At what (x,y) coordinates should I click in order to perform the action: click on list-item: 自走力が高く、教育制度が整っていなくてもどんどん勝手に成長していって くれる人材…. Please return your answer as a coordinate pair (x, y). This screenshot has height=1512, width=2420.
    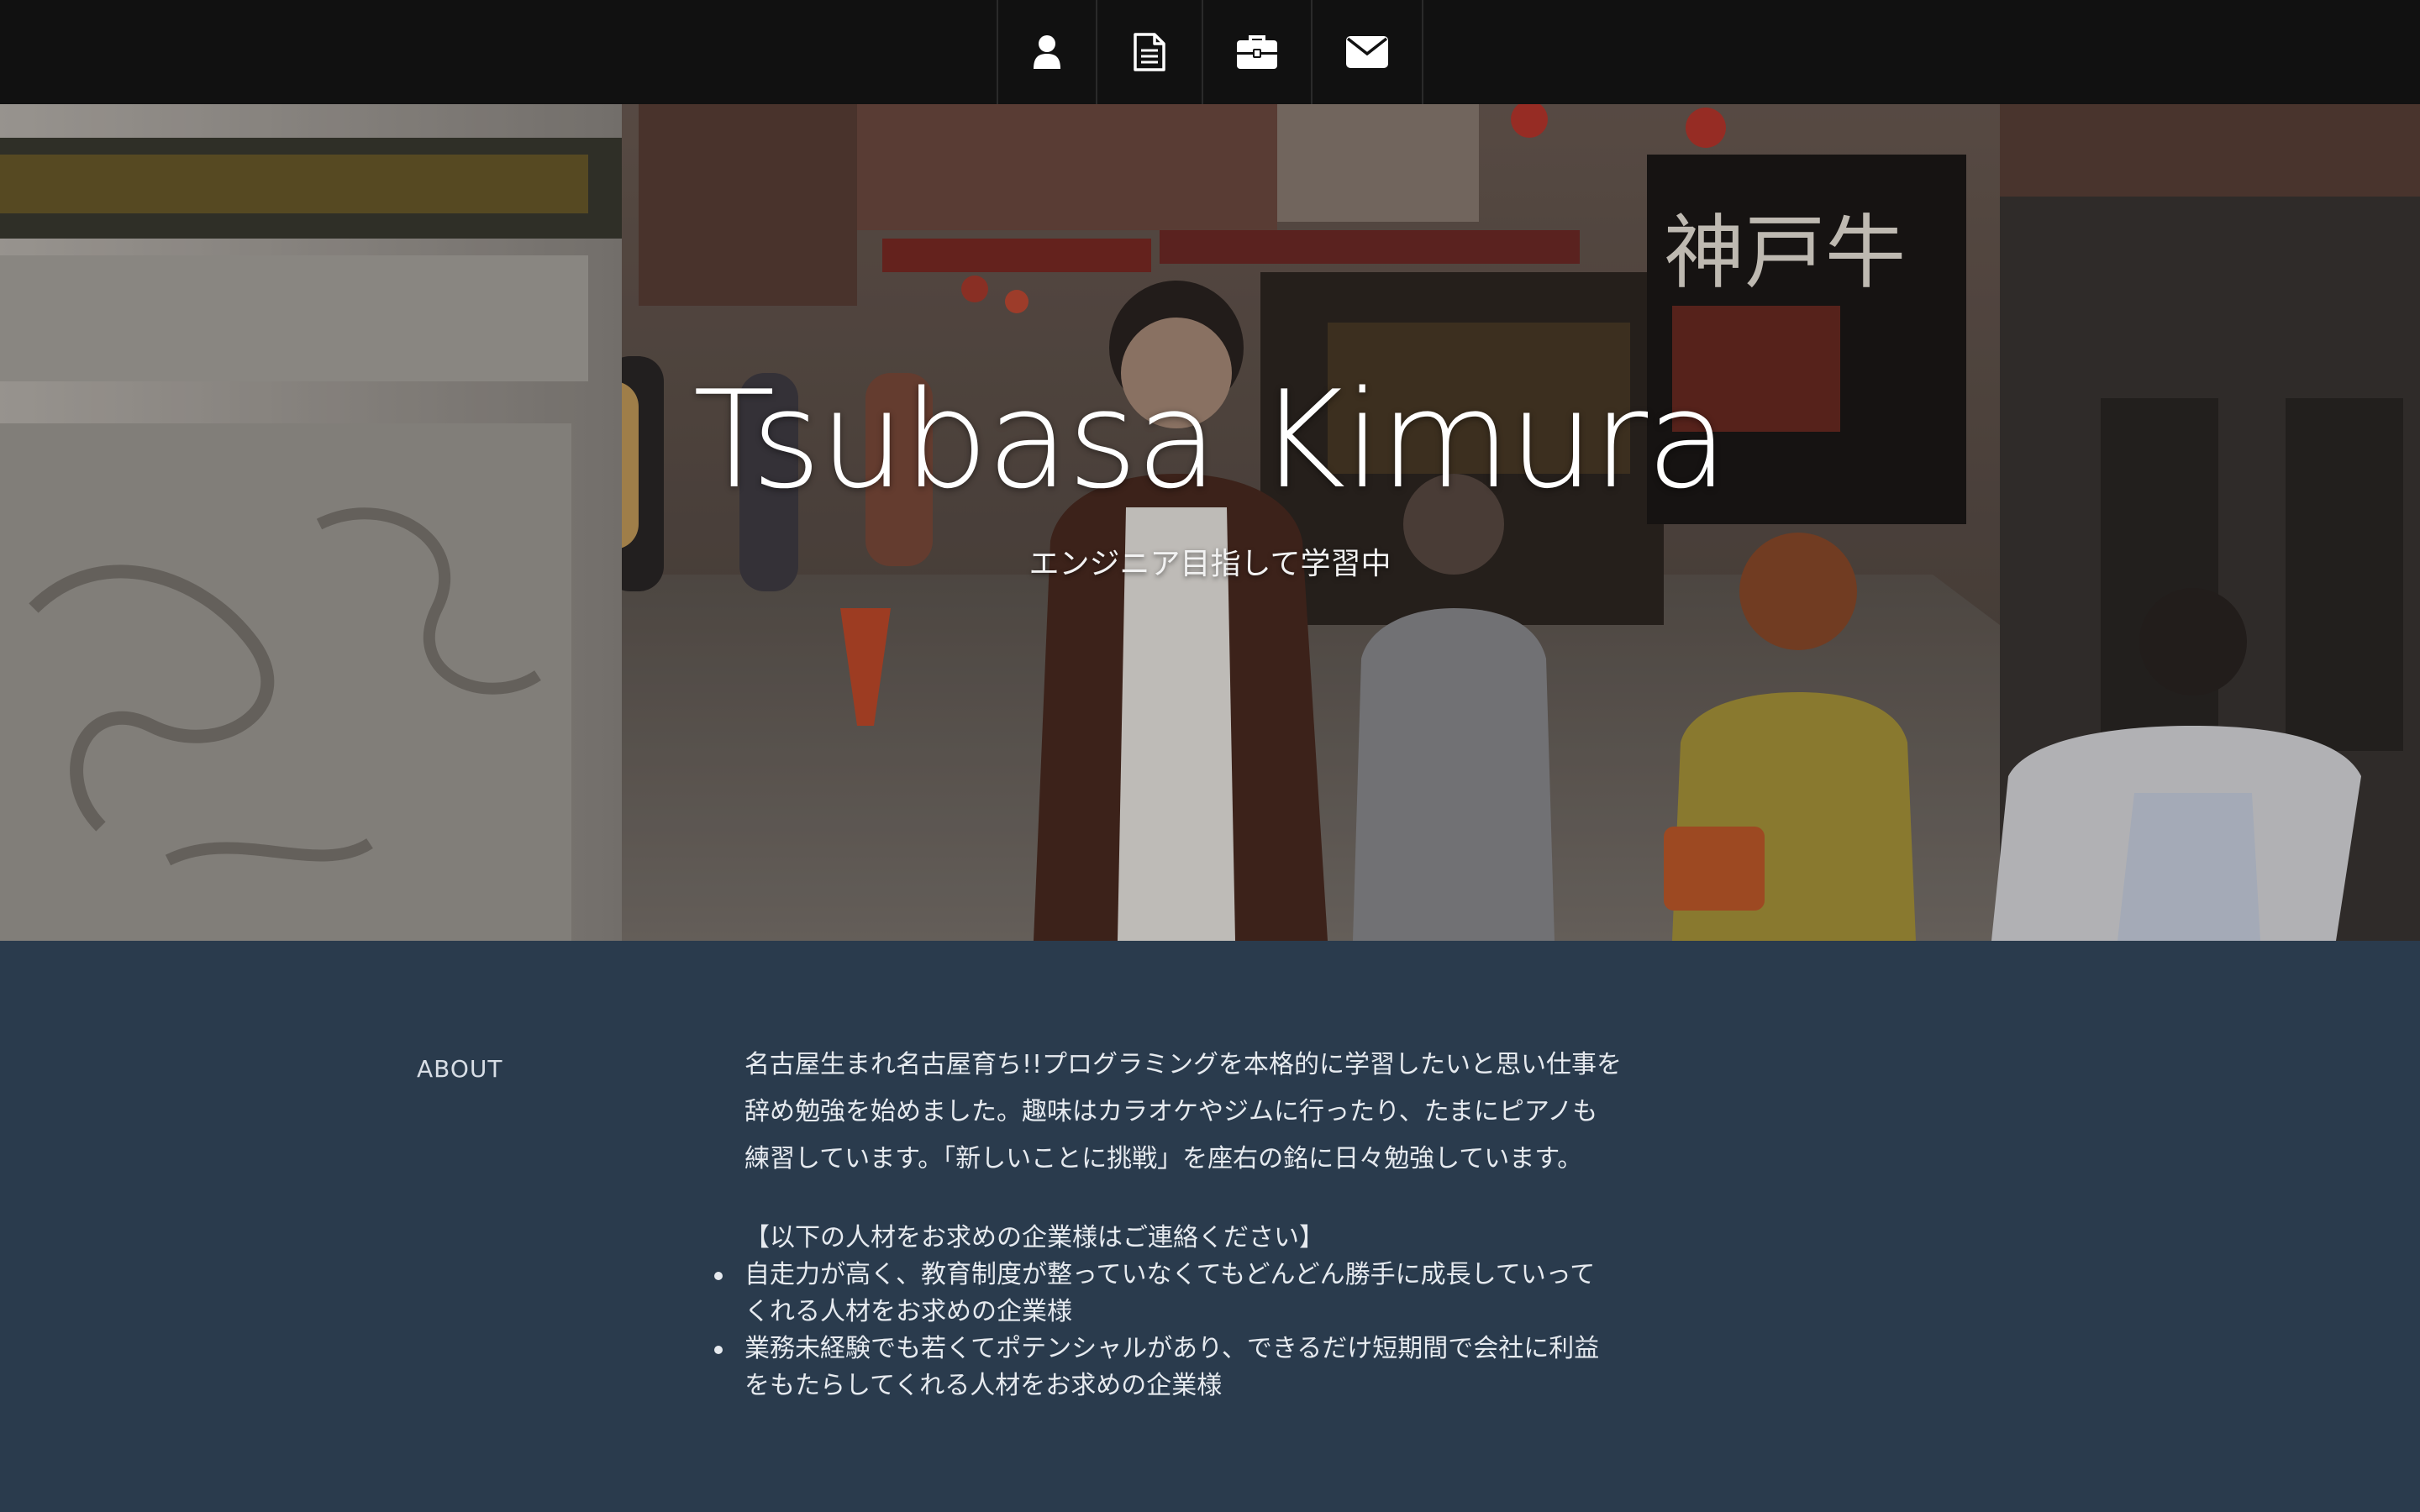
    Looking at the image, I should click on (1208, 1294).